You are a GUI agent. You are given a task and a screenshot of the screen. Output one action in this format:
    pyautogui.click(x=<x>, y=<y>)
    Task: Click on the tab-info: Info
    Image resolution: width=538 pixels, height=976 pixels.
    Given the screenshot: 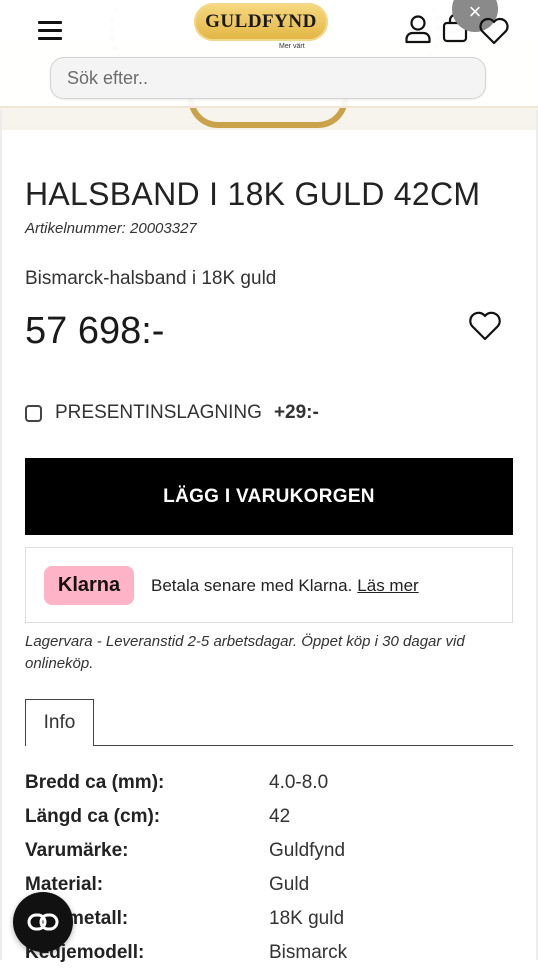 What is the action you would take?
    pyautogui.click(x=59, y=722)
    